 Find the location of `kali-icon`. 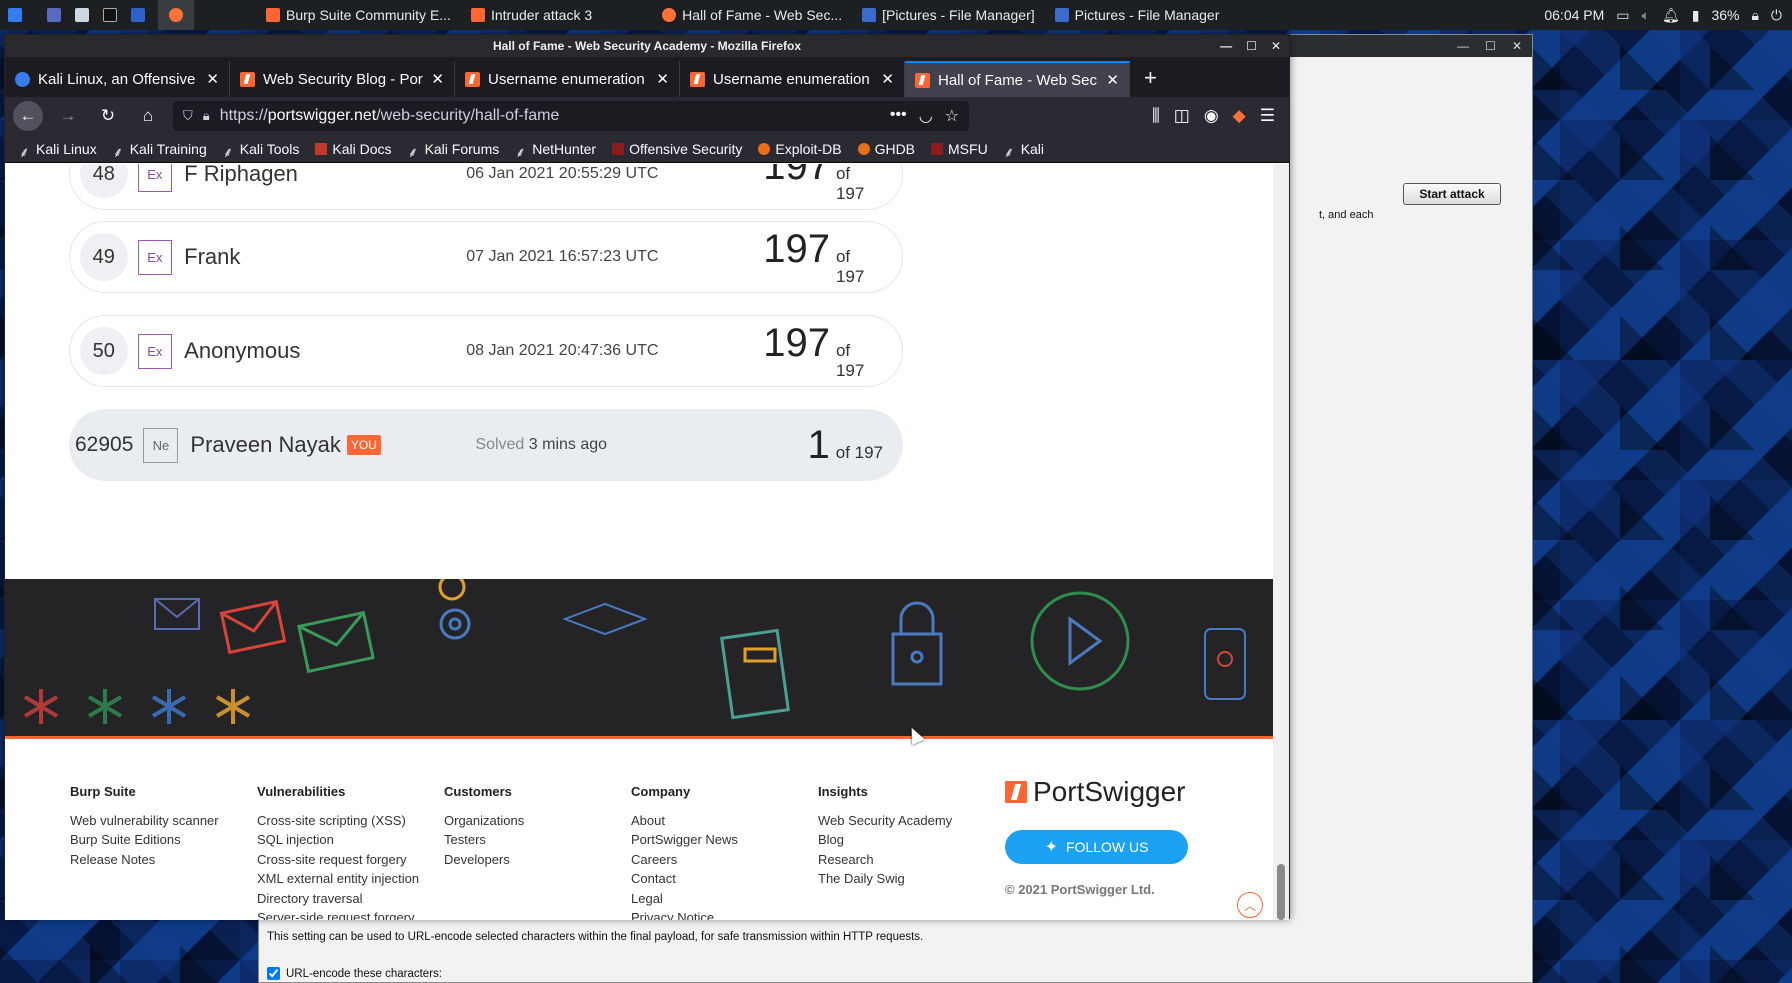

kali-icon is located at coordinates (15, 15).